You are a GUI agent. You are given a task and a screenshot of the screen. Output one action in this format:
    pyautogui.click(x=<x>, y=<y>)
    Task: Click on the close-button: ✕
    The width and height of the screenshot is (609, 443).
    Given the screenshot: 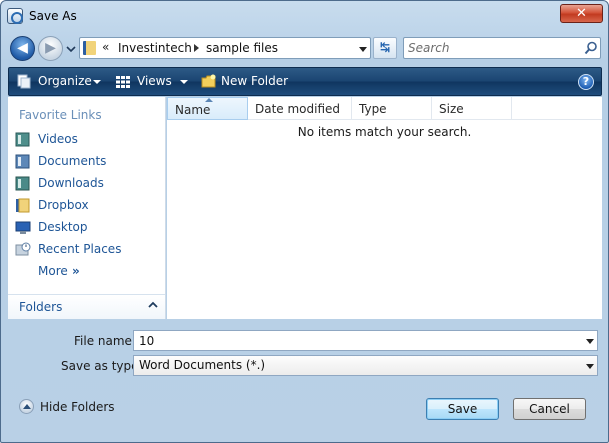 What is the action you would take?
    pyautogui.click(x=581, y=13)
    